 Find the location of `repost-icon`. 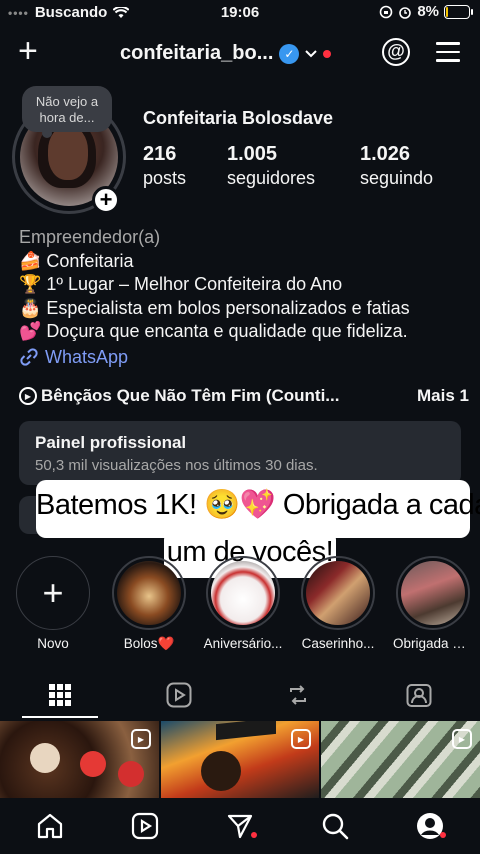

repost-icon is located at coordinates (298, 695).